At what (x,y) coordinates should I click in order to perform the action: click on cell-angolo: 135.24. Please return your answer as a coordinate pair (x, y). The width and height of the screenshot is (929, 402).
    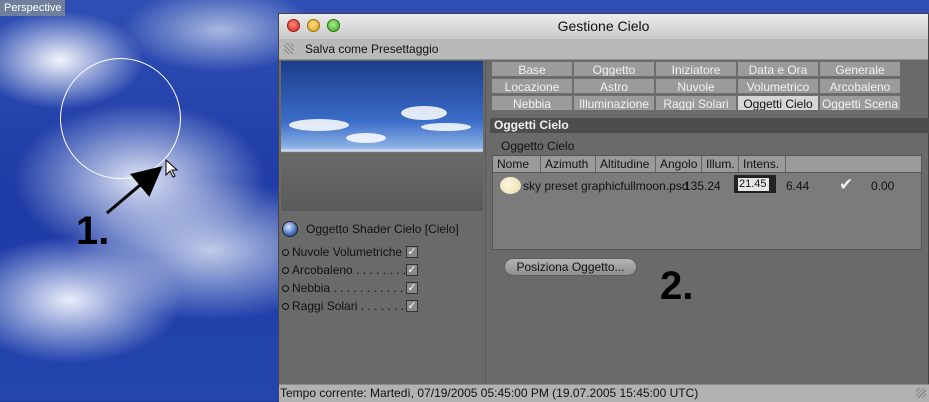
    Looking at the image, I should click on (702, 186).